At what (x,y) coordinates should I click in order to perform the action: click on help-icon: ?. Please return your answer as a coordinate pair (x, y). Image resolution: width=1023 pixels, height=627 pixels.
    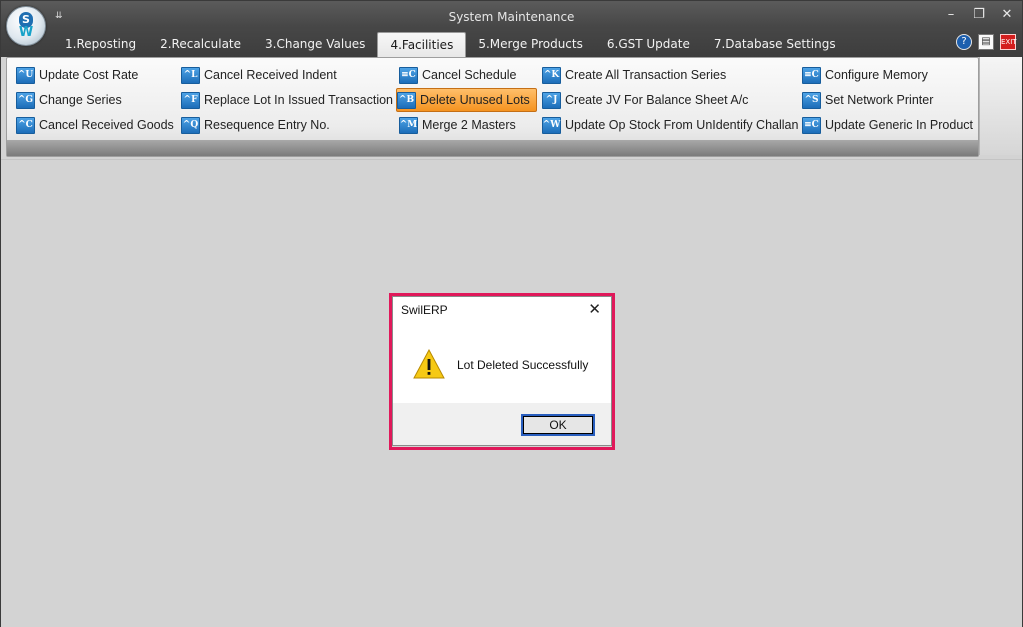
    Looking at the image, I should click on (964, 42).